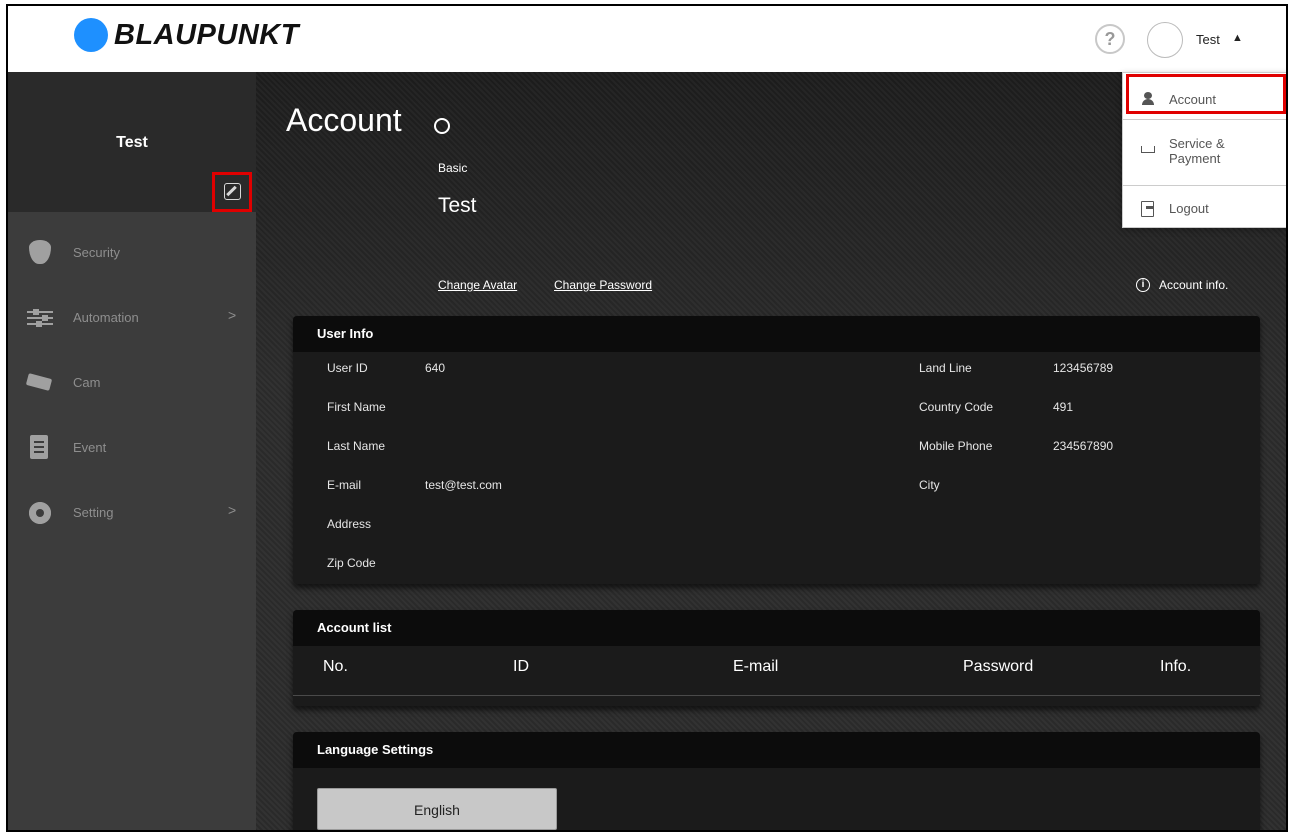 The height and width of the screenshot is (832, 1295). I want to click on zip-code-label: Zip Code, so click(351, 563).